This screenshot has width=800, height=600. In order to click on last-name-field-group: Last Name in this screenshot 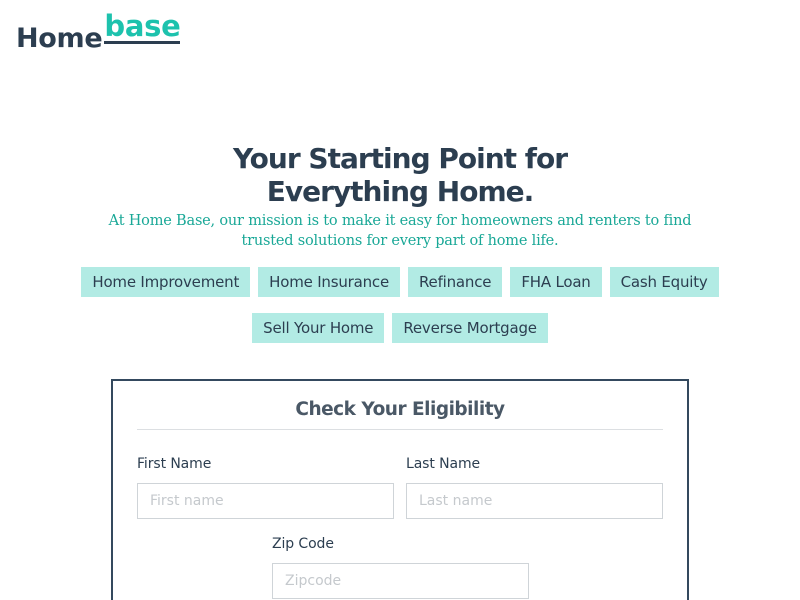, I will do `click(534, 487)`.